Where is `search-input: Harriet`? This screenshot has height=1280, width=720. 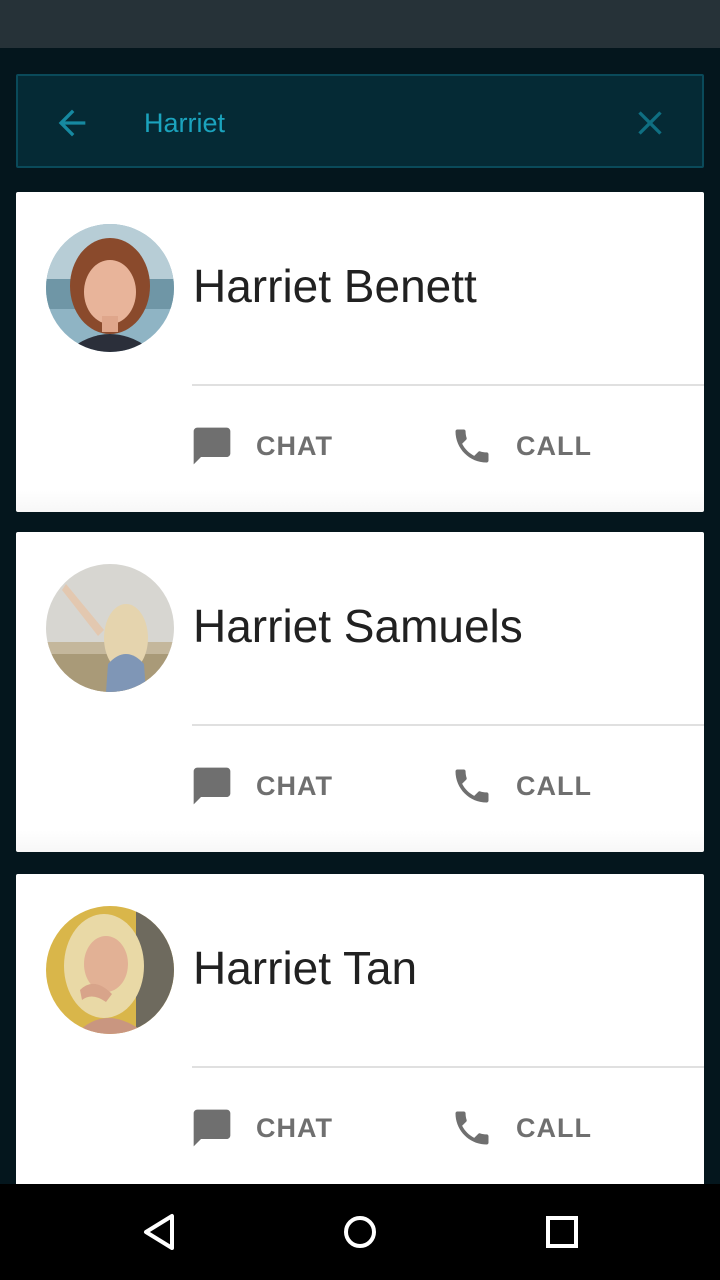 search-input: Harriet is located at coordinates (364, 123).